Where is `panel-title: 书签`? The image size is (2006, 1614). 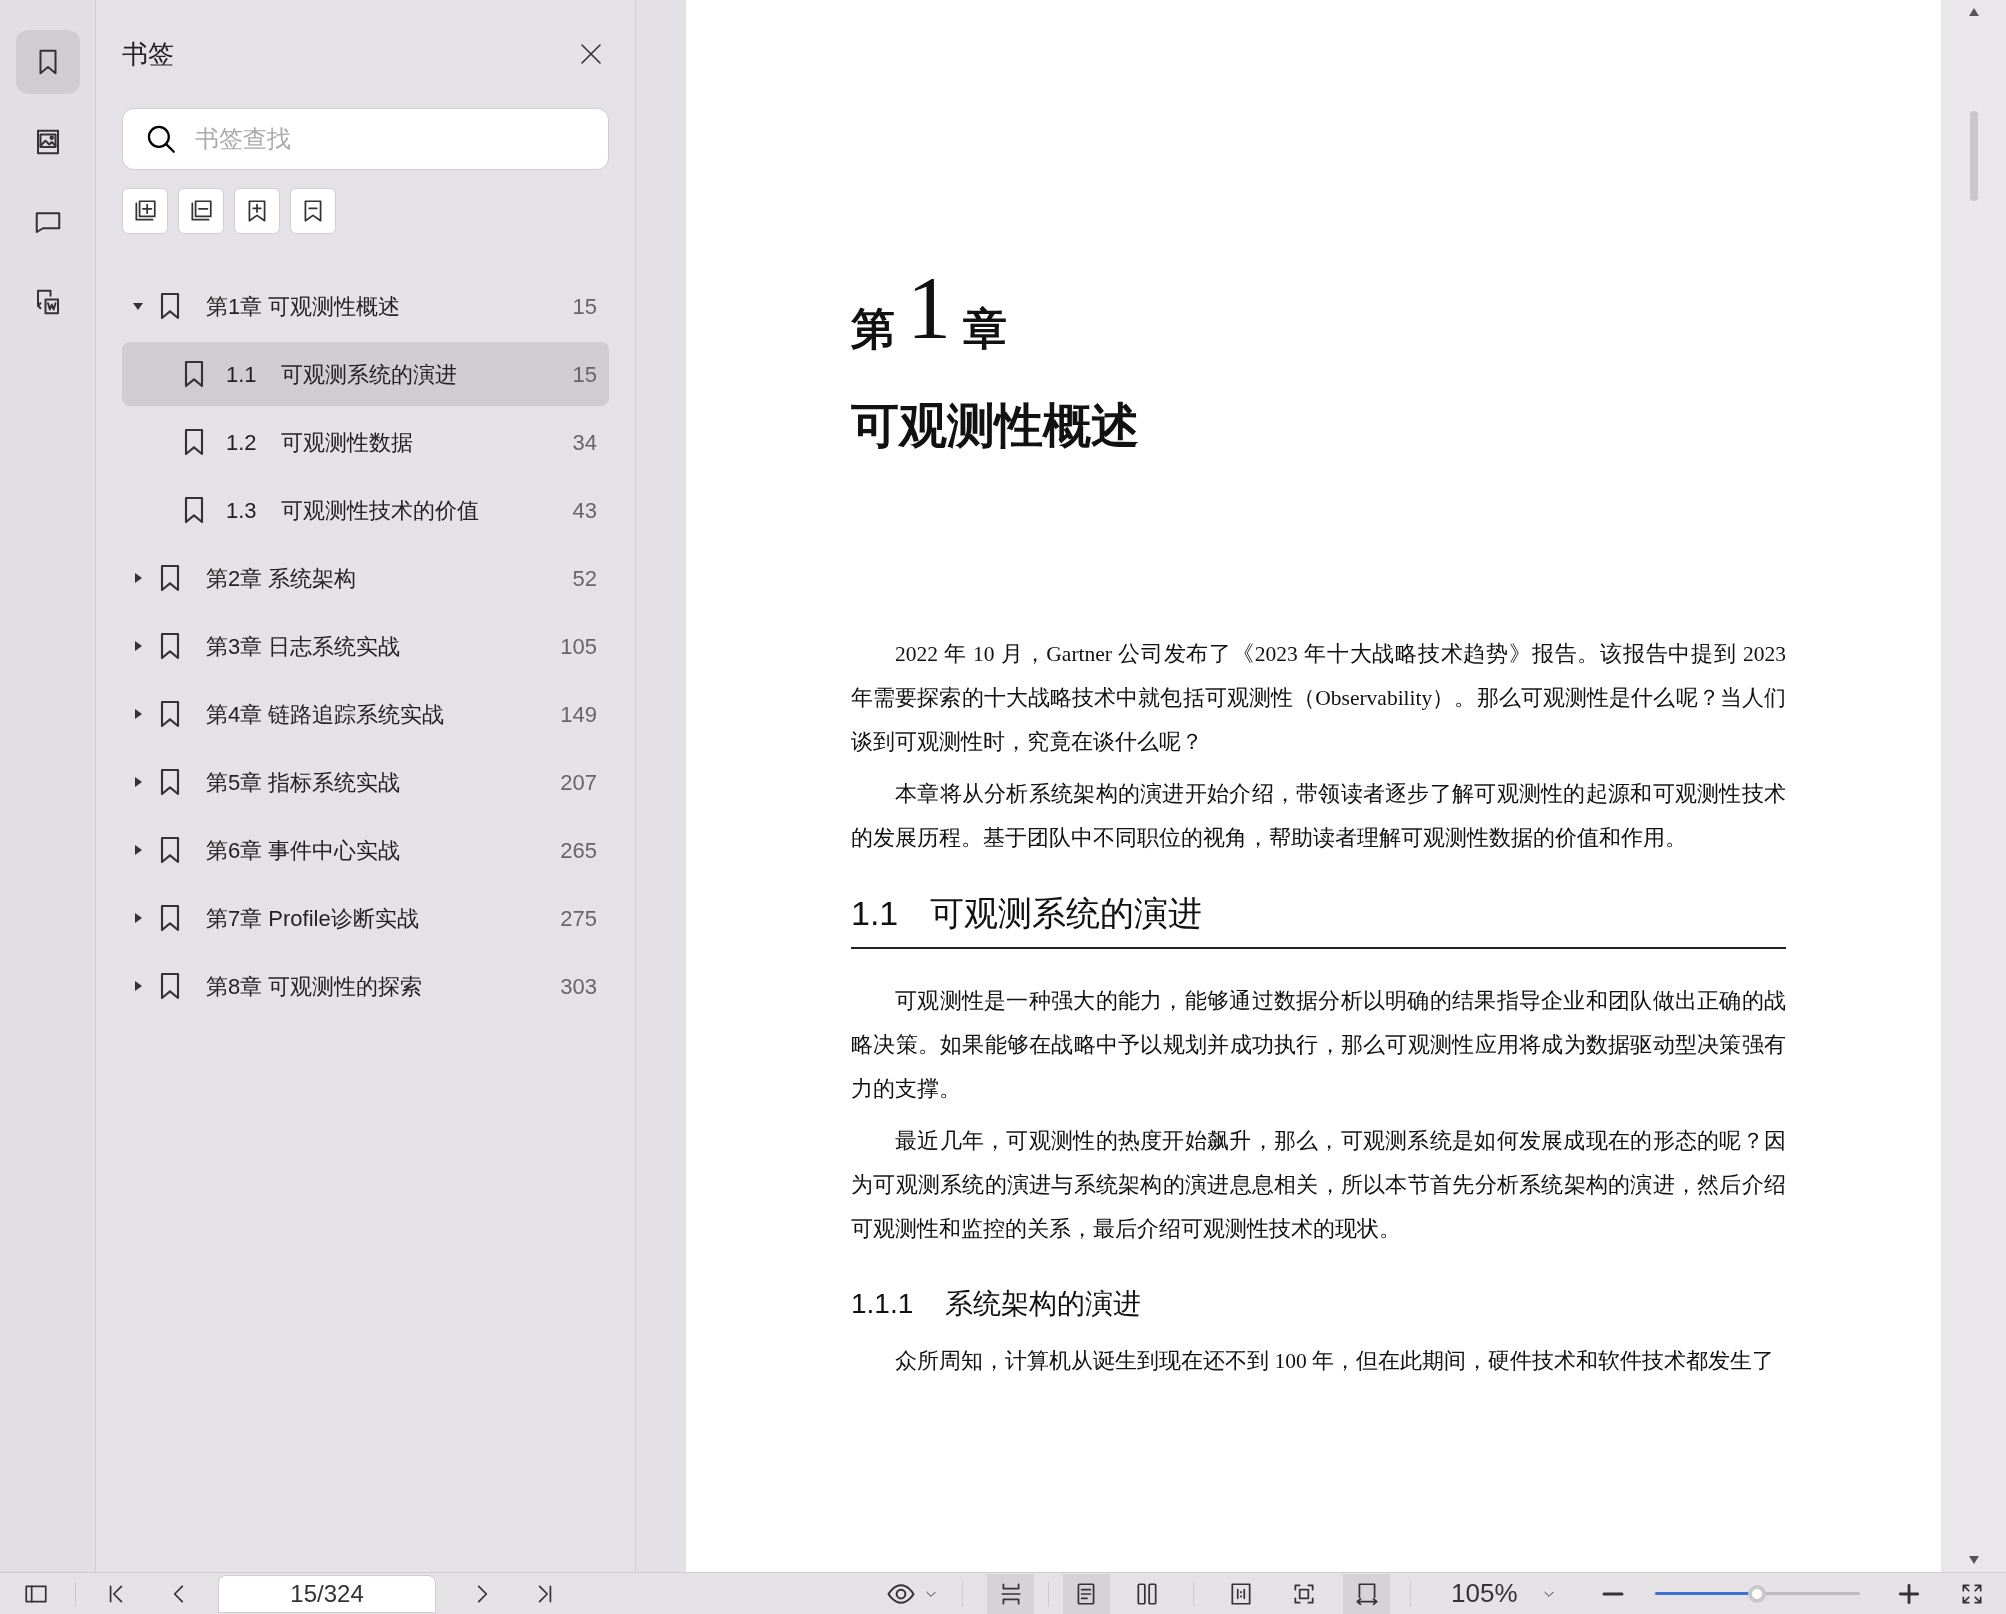
panel-title: 书签 is located at coordinates (148, 54).